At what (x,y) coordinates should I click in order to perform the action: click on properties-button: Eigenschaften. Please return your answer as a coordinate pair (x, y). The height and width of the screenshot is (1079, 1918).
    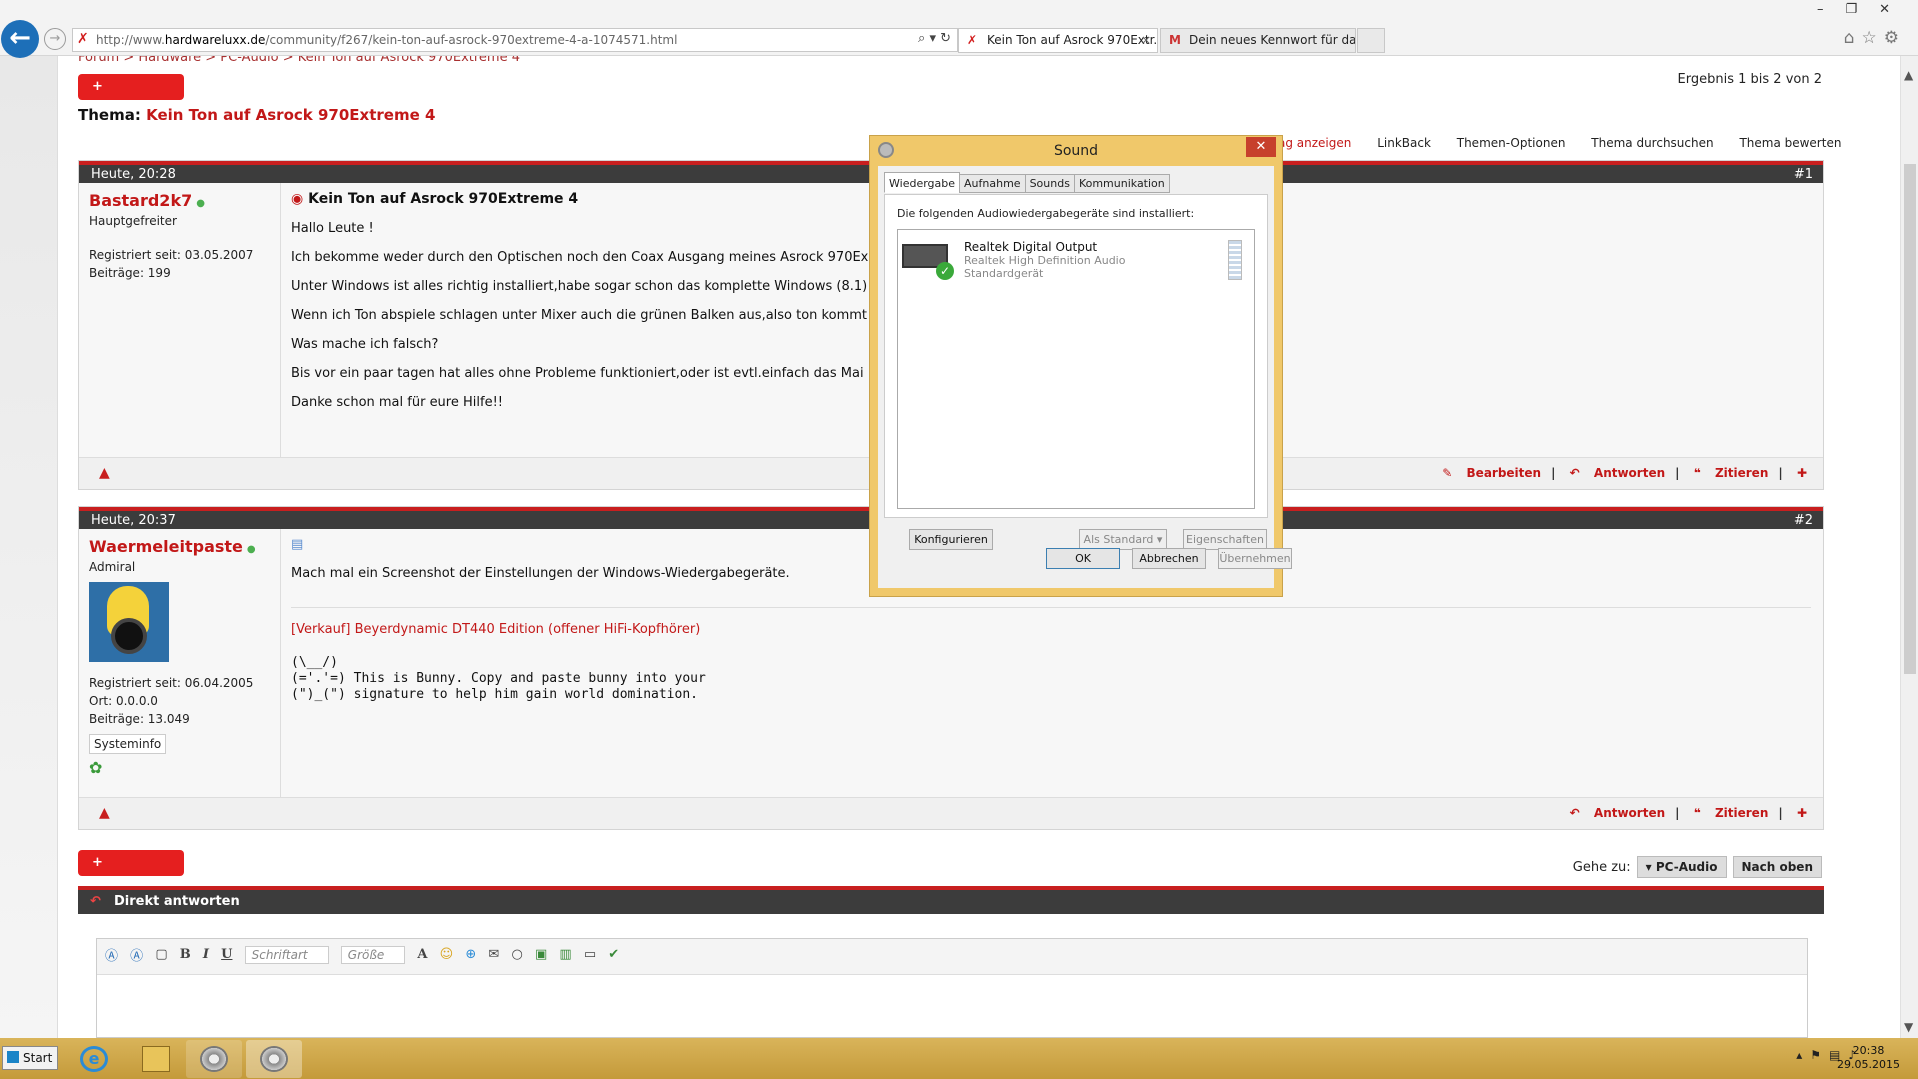
    Looking at the image, I should click on (1225, 539).